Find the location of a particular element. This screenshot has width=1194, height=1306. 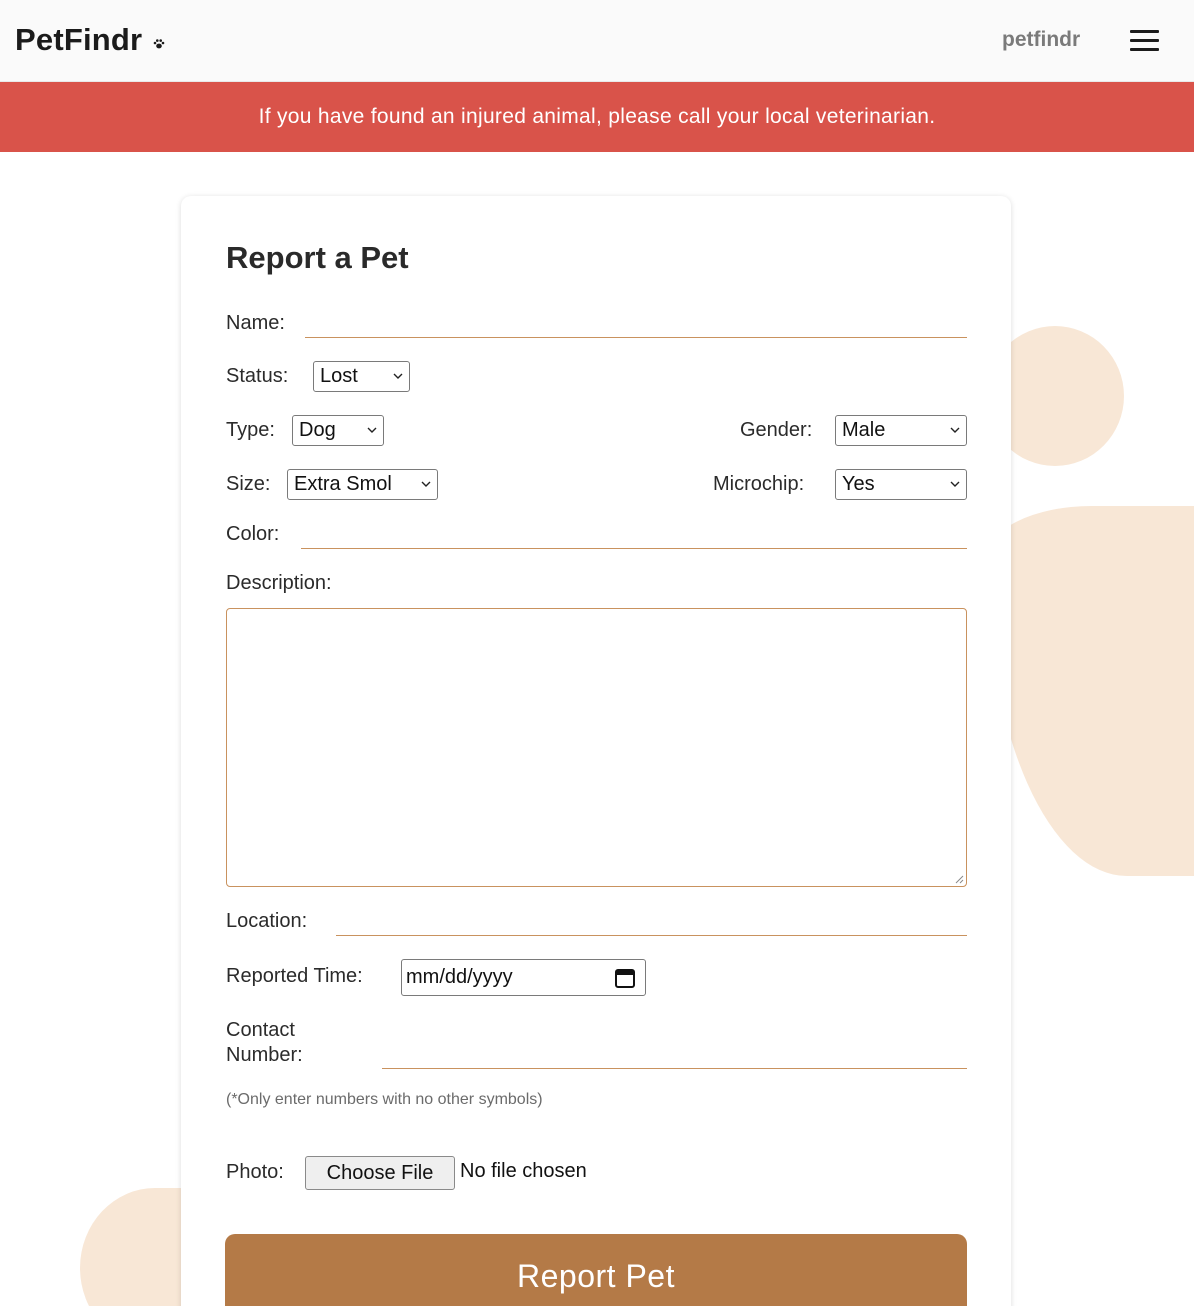

name-input is located at coordinates (636, 323).